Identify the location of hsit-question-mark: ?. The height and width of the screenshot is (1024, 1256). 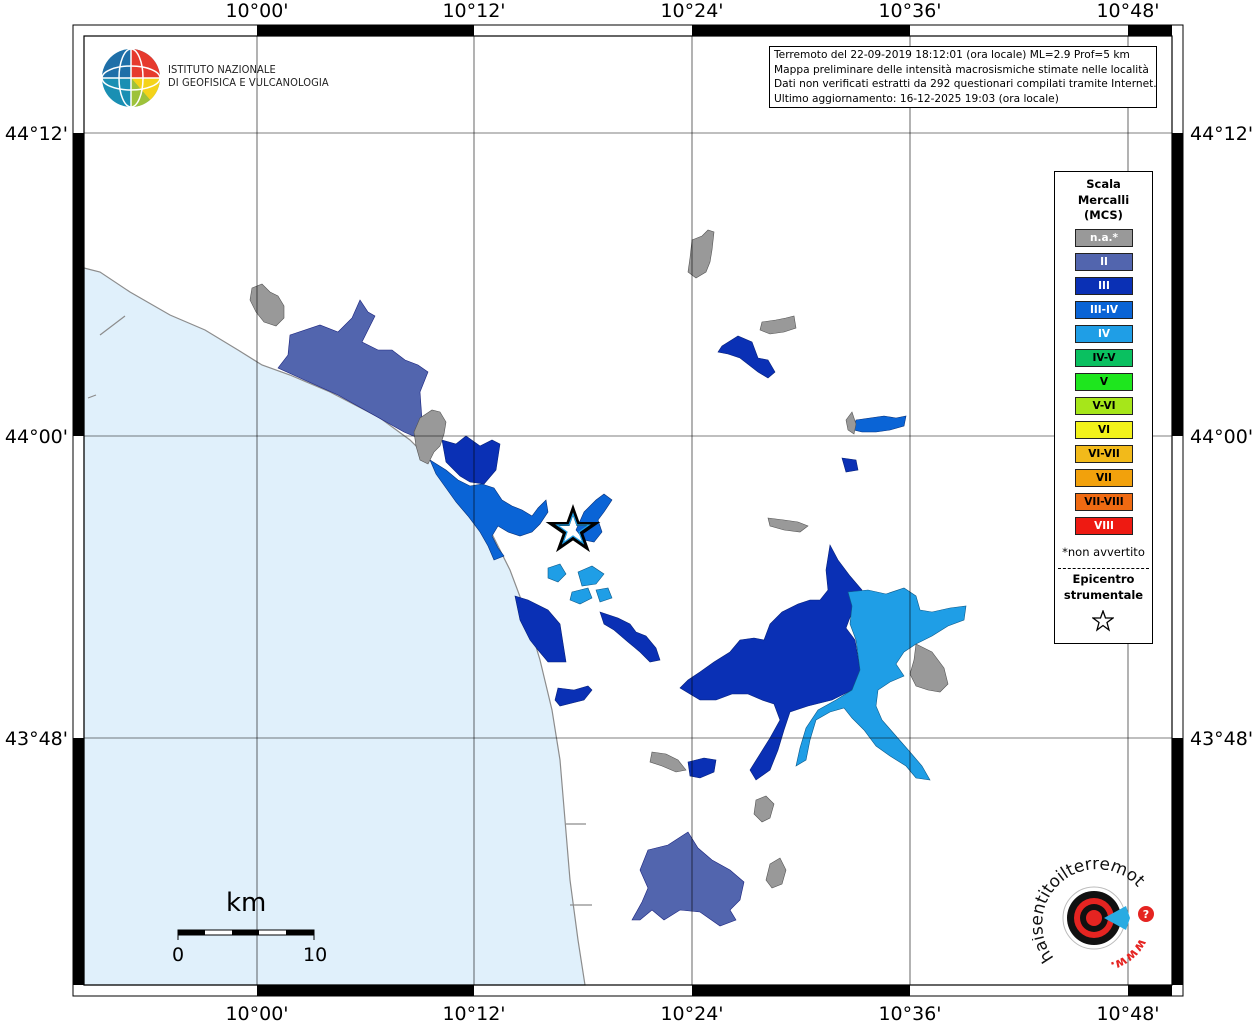
(1146, 914).